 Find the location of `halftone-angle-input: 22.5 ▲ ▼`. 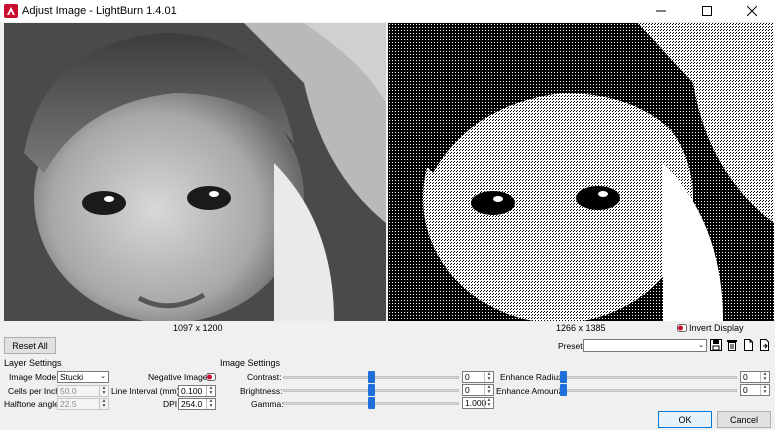

halftone-angle-input: 22.5 ▲ ▼ is located at coordinates (83, 404).